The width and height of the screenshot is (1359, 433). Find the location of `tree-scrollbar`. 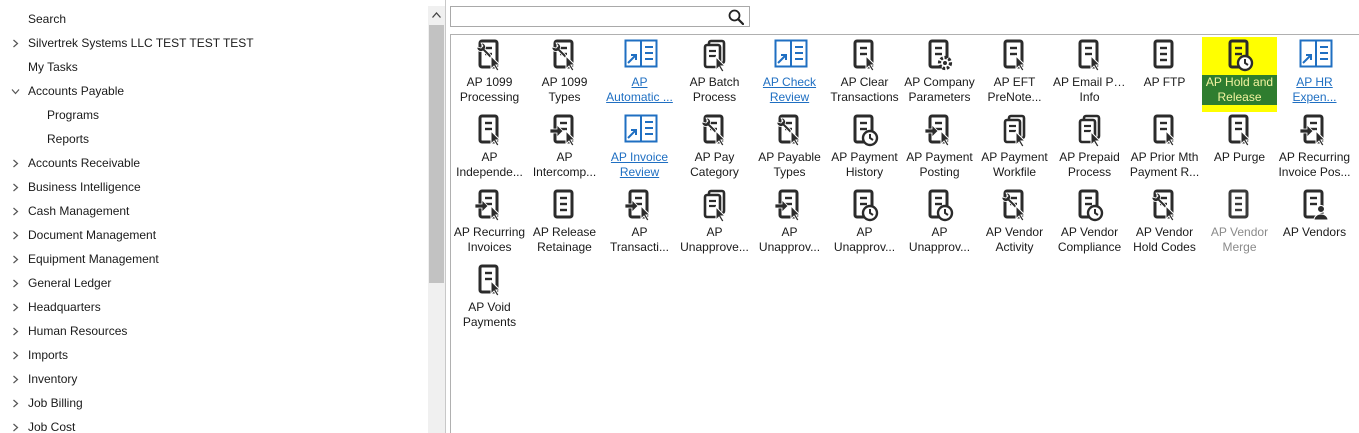

tree-scrollbar is located at coordinates (436, 219).